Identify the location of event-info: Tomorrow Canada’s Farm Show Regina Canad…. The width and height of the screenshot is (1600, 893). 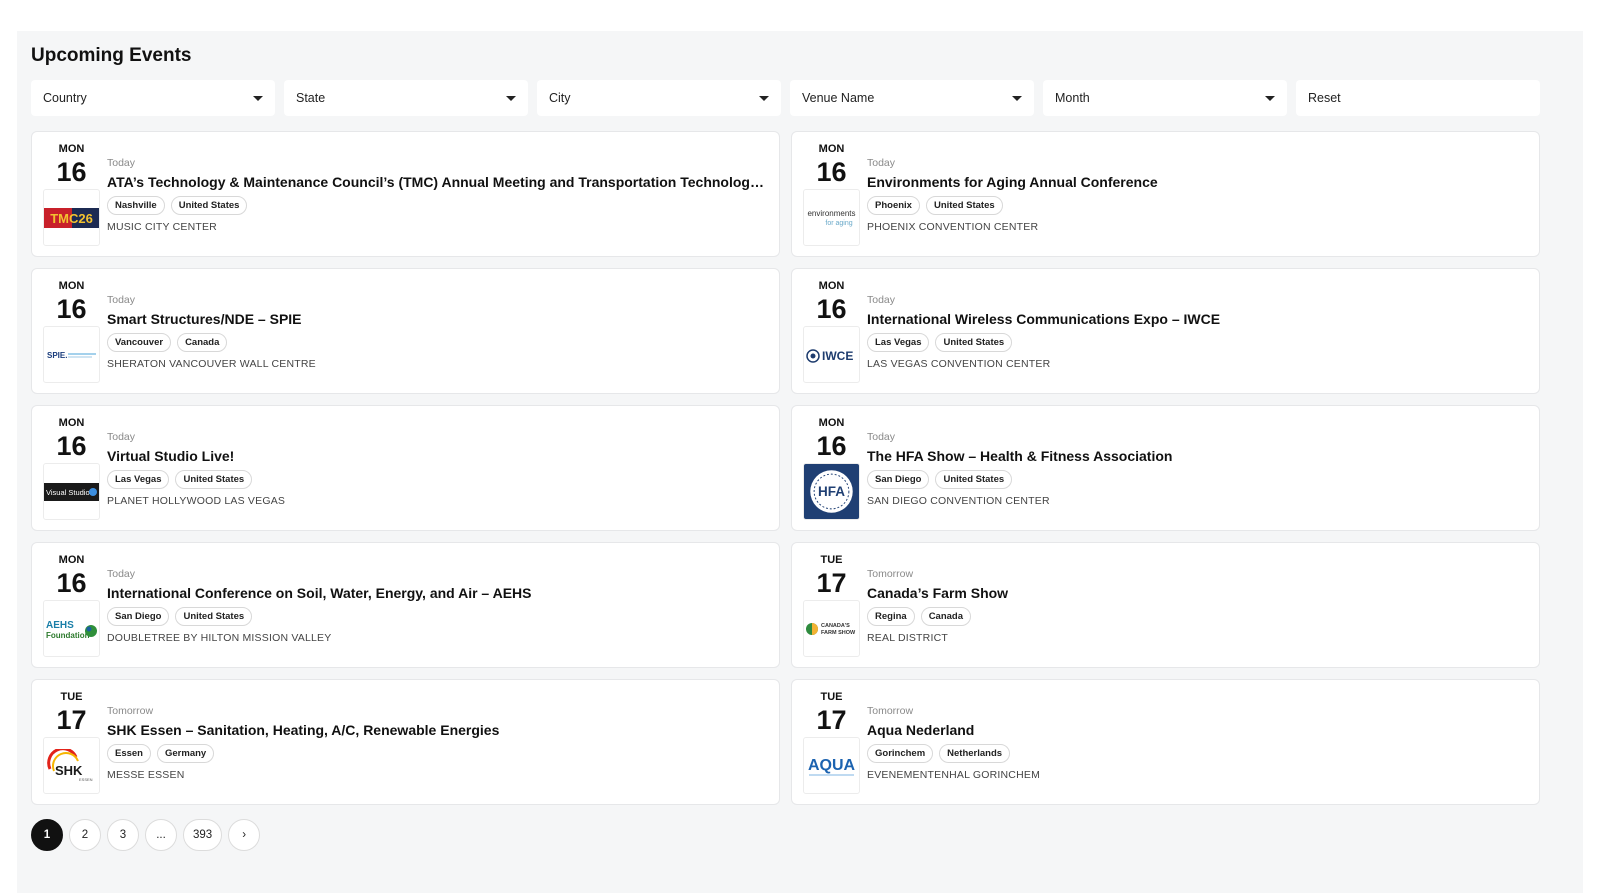
(1197, 606).